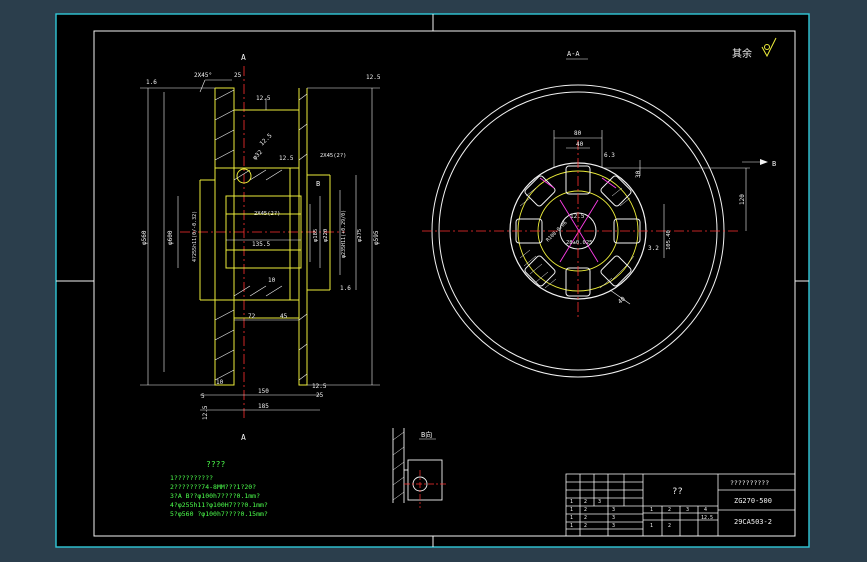 Image resolution: width=867 pixels, height=562 pixels. What do you see at coordinates (742, 199) in the screenshot?
I see `front-dim-120: 120` at bounding box center [742, 199].